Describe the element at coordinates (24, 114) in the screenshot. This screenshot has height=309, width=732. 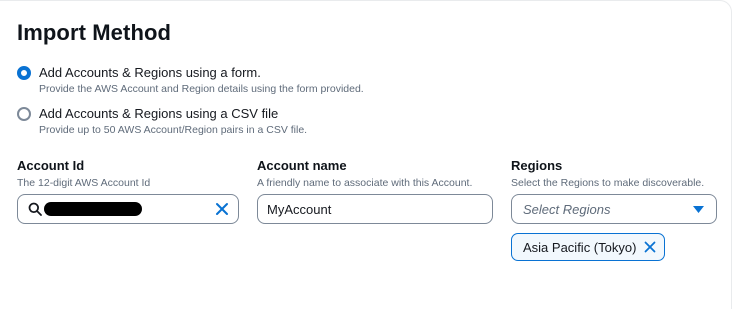
I see `radio-button-csv` at that location.